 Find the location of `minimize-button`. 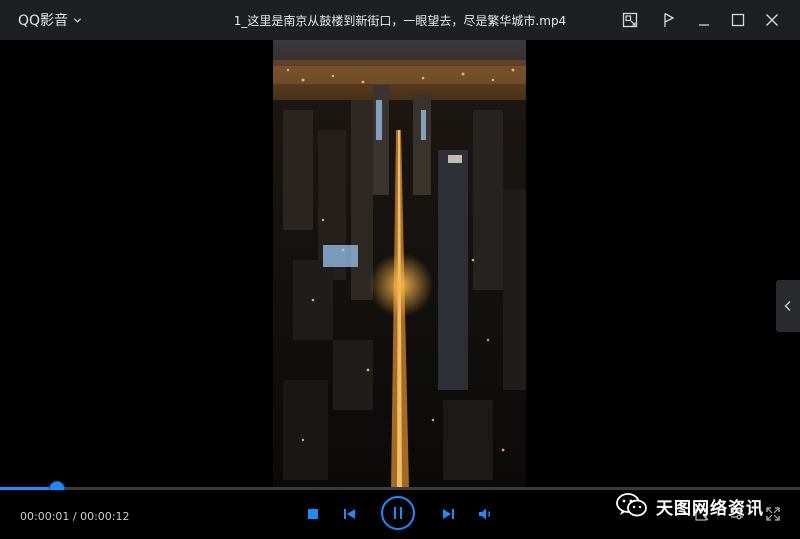

minimize-button is located at coordinates (704, 20).